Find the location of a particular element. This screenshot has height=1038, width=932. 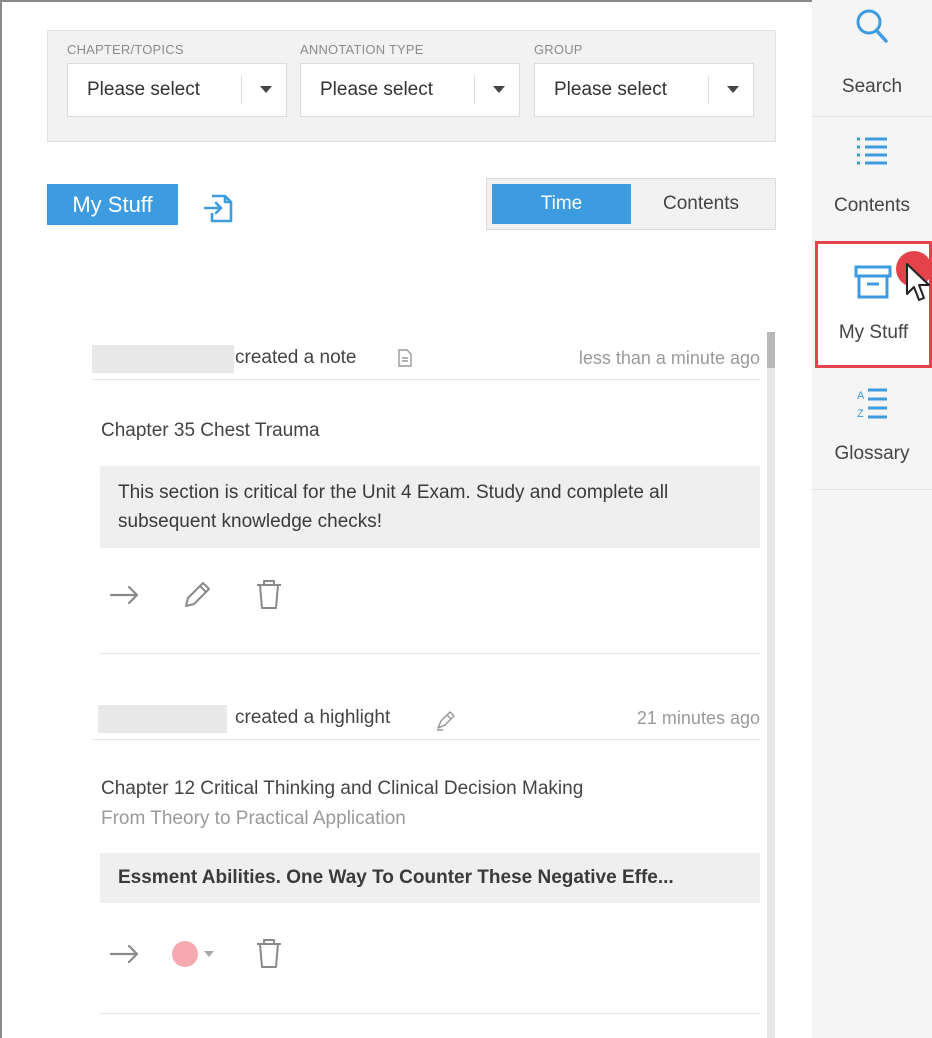

mouse-cursor-icon is located at coordinates (918, 282).